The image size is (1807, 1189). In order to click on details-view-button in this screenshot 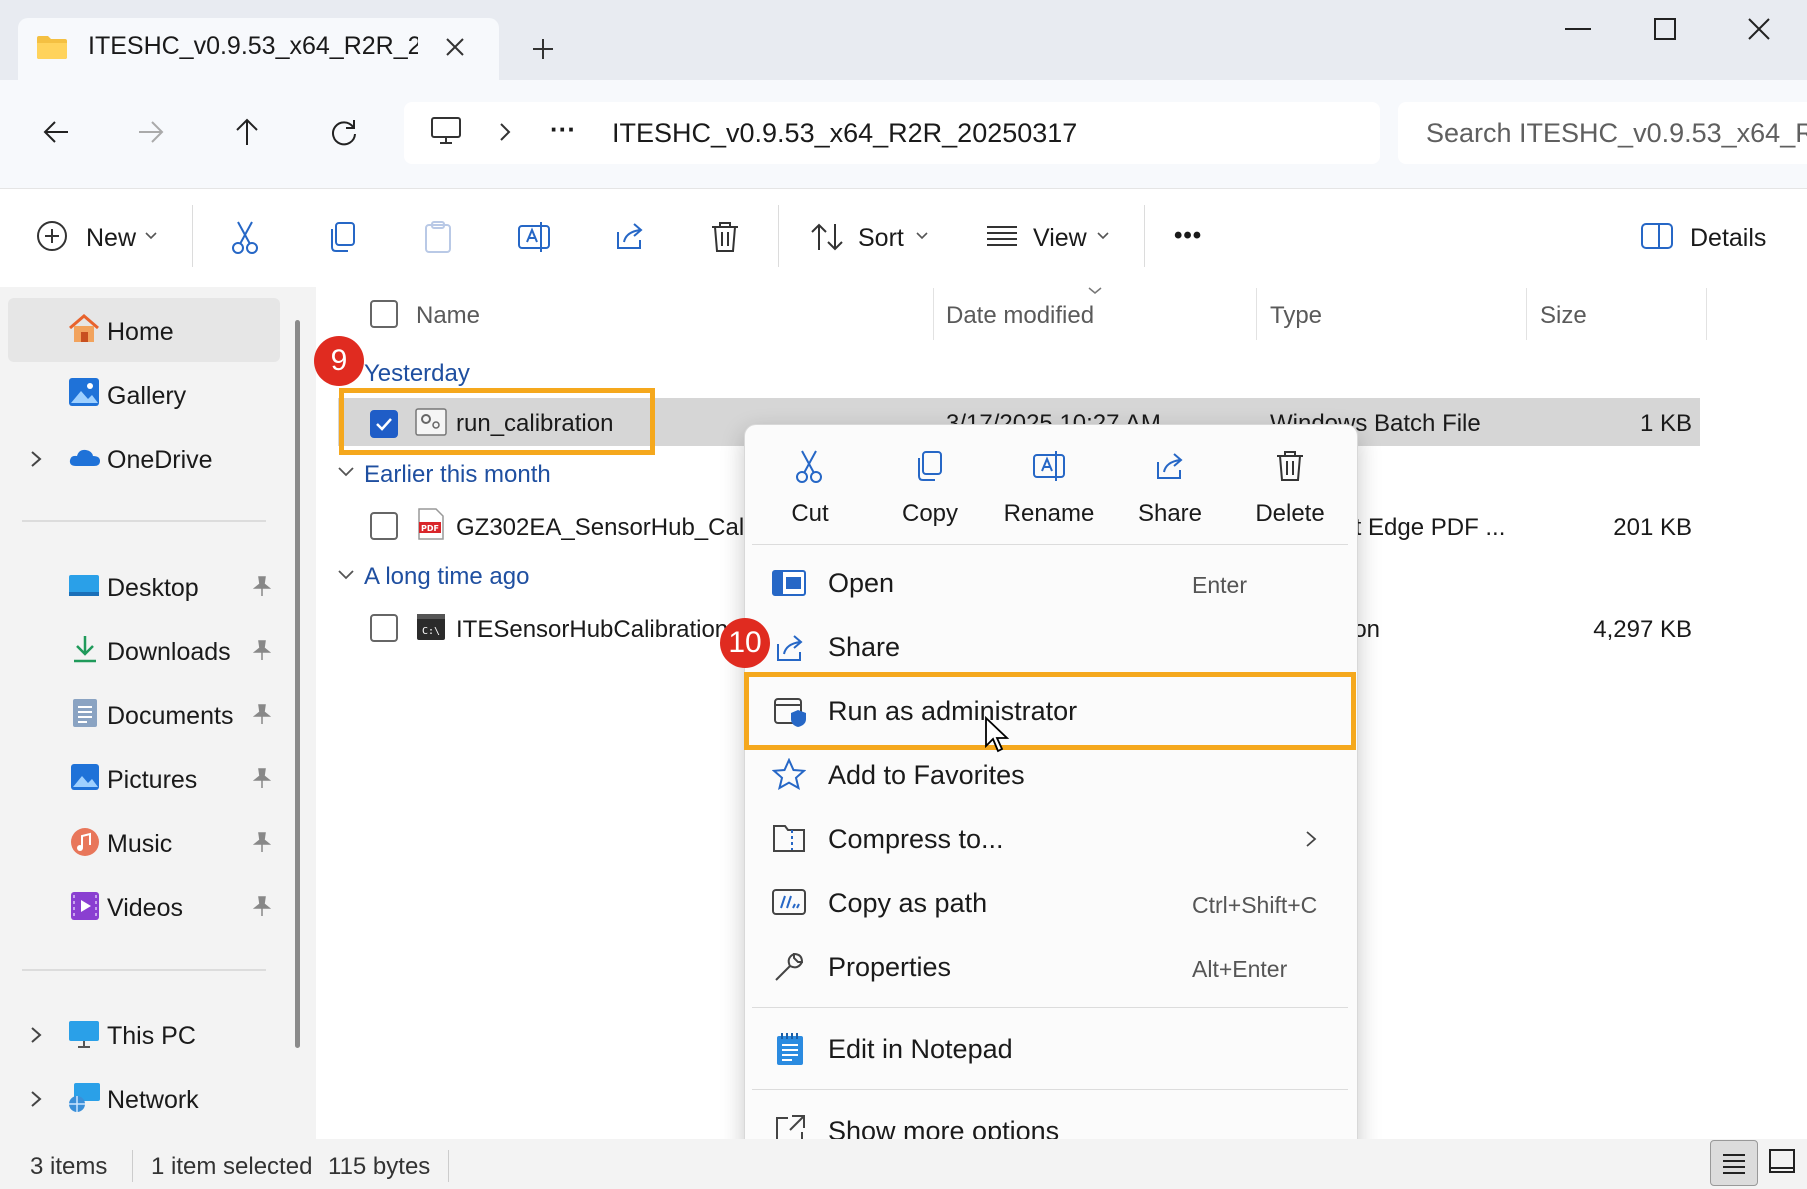, I will do `click(1734, 1163)`.